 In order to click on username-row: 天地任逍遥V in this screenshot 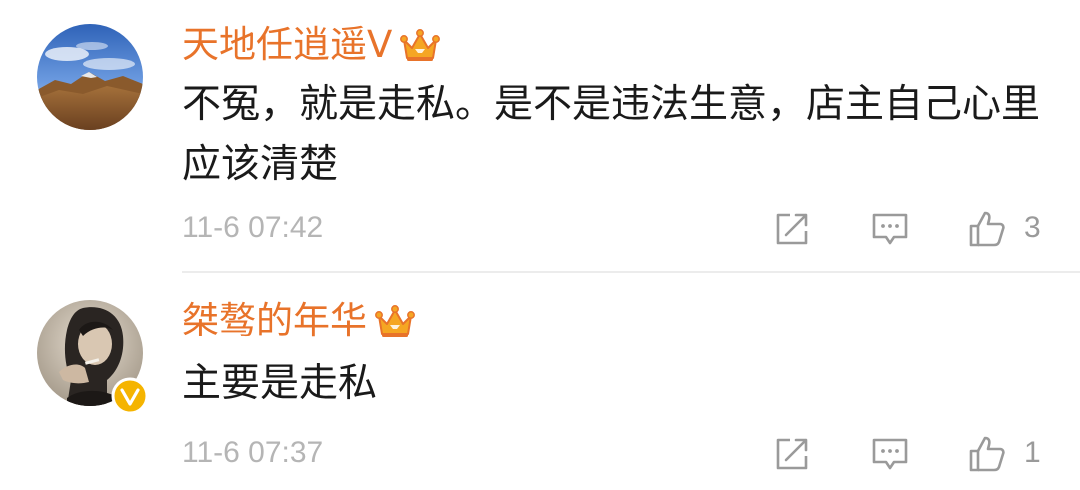, I will do `click(311, 45)`.